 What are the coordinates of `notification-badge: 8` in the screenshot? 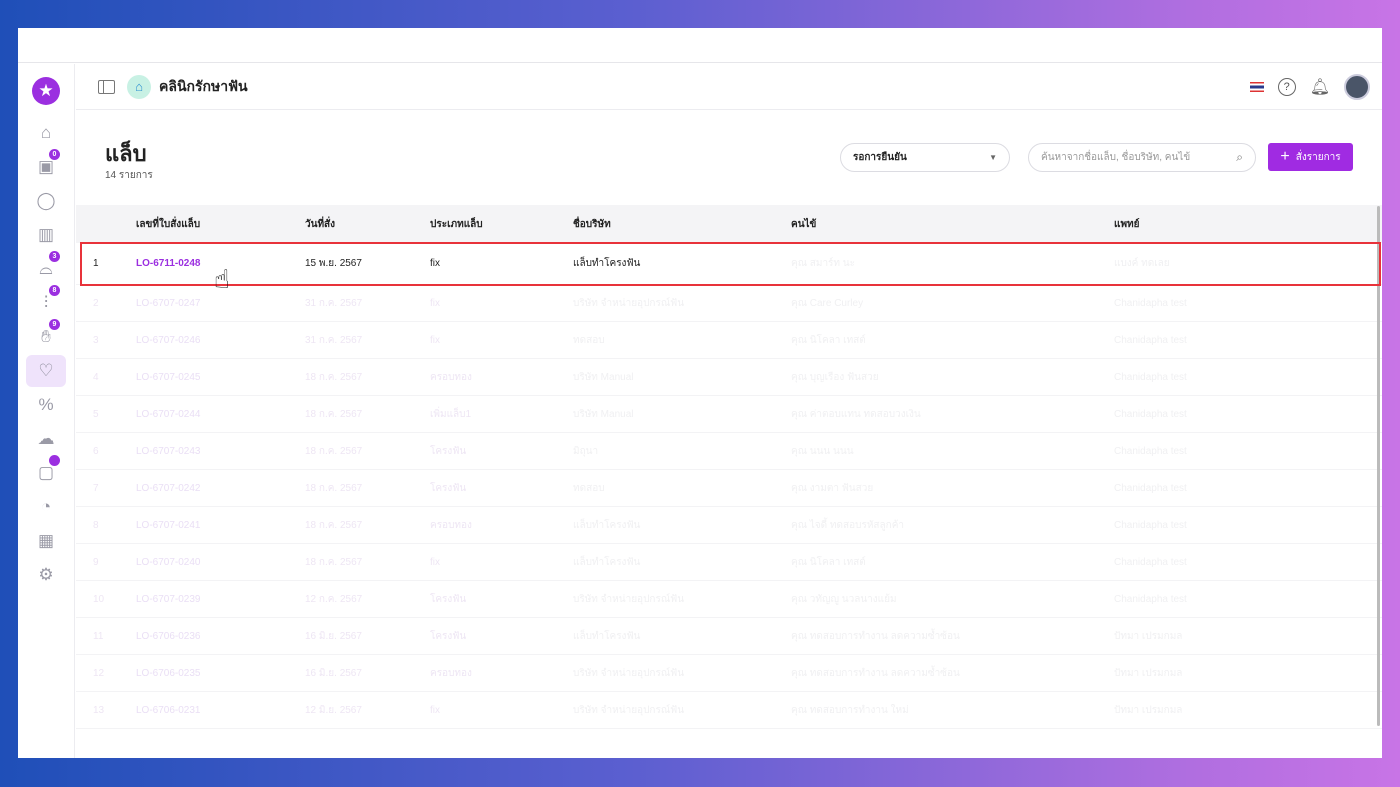 It's located at (54, 290).